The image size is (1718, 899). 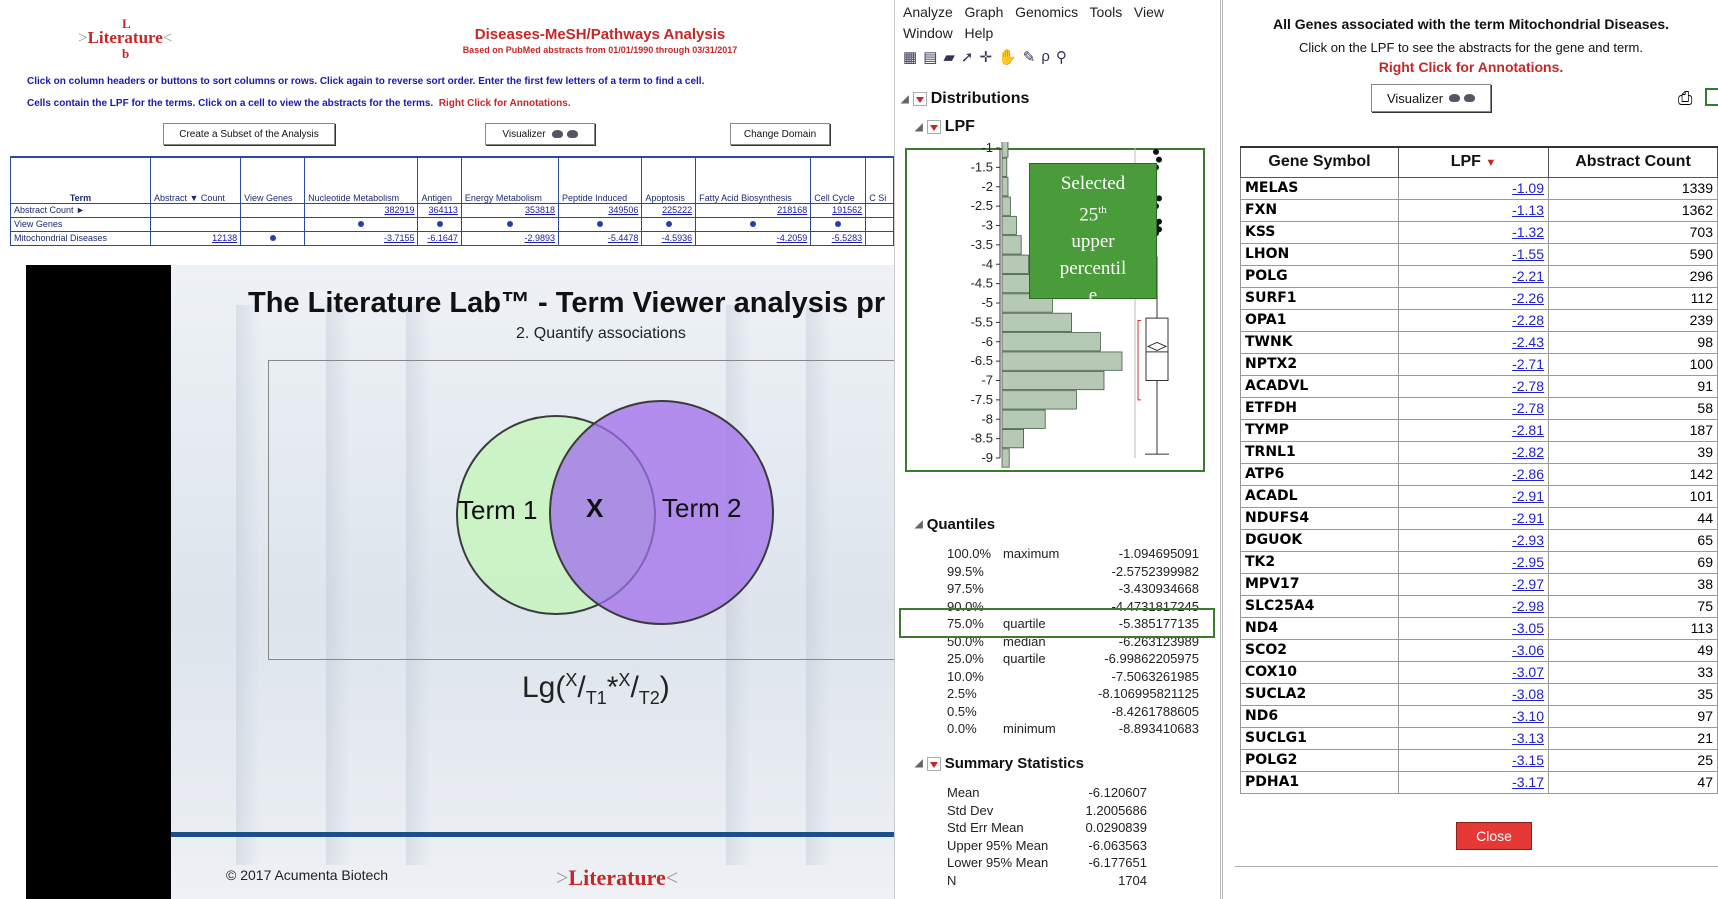 What do you see at coordinates (1473, 738) in the screenshot?
I see `lpf-link: -3.13` at bounding box center [1473, 738].